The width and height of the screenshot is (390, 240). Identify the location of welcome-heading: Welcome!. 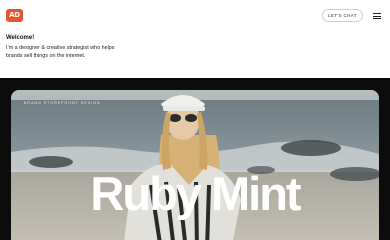
(20, 38).